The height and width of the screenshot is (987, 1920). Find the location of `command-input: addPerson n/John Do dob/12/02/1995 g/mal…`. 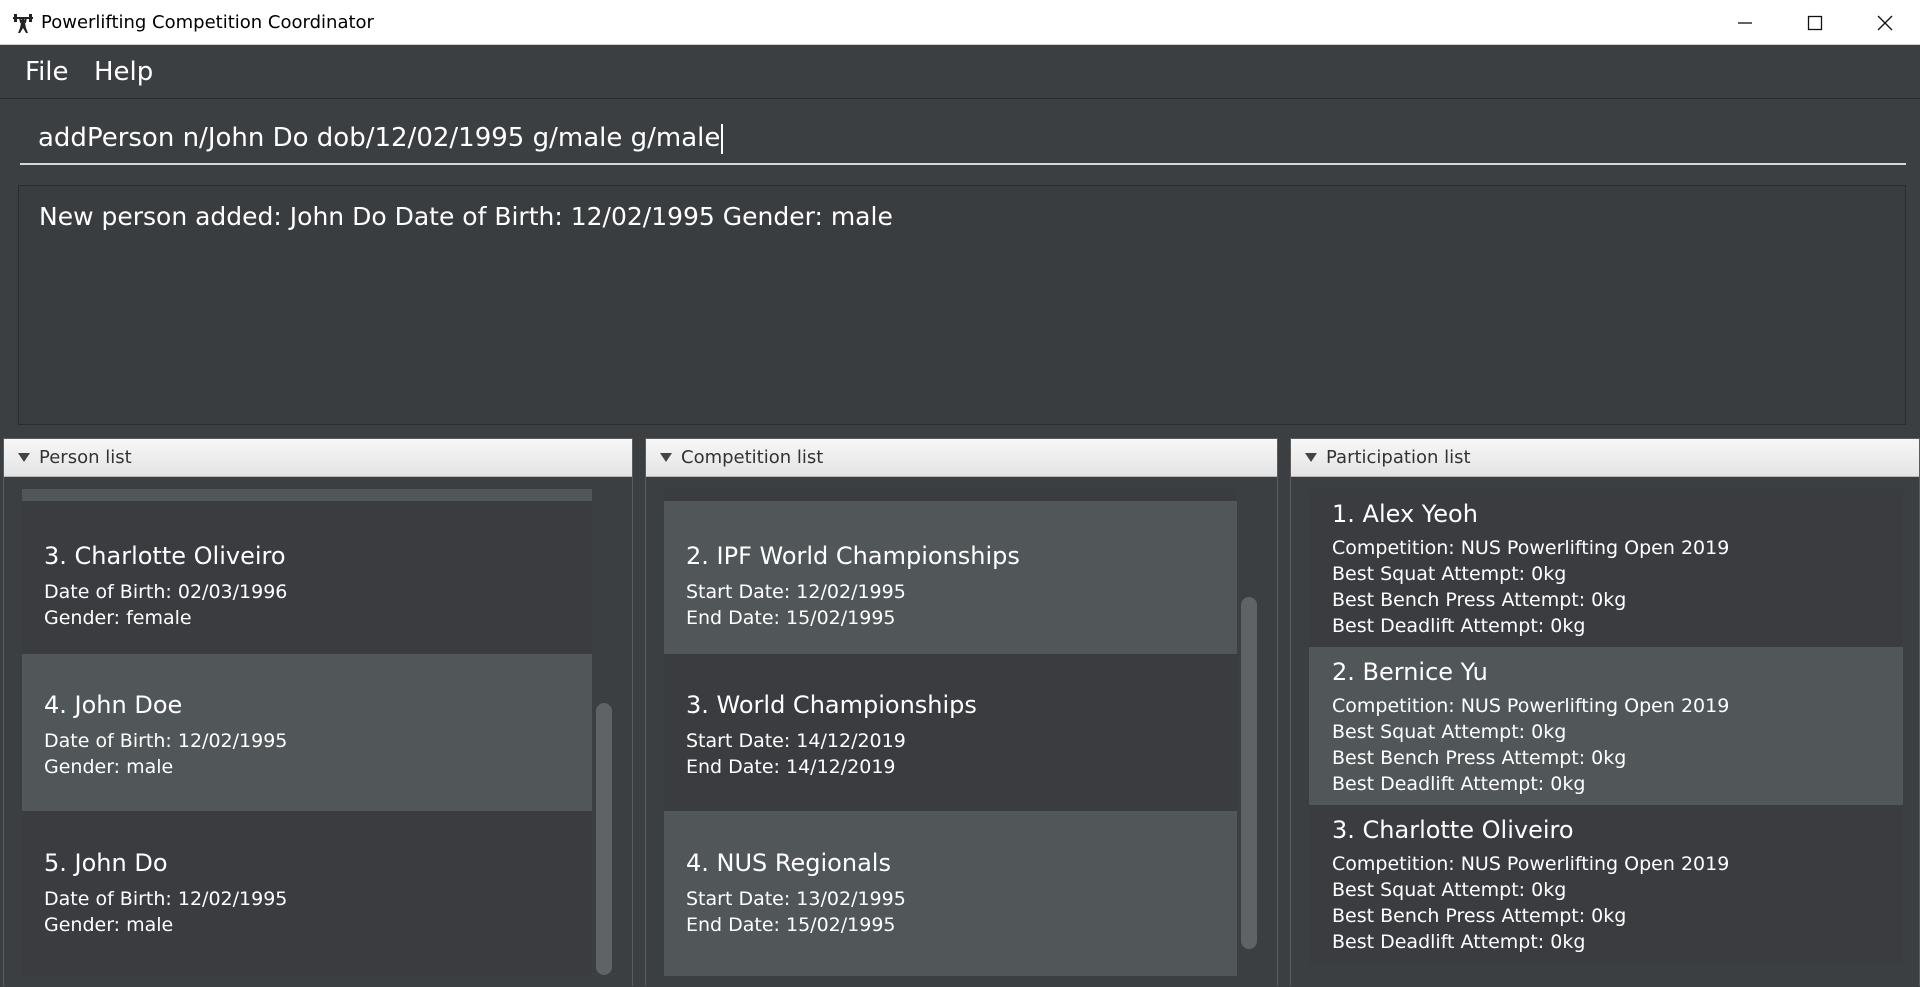

command-input: addPerson n/John Do dob/12/02/1995 g/mal… is located at coordinates (963, 138).